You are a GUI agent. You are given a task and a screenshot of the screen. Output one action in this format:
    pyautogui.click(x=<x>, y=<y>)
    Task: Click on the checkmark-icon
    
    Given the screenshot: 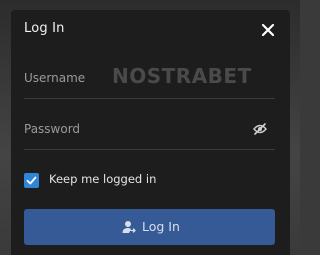 What is the action you would take?
    pyautogui.click(x=31, y=180)
    